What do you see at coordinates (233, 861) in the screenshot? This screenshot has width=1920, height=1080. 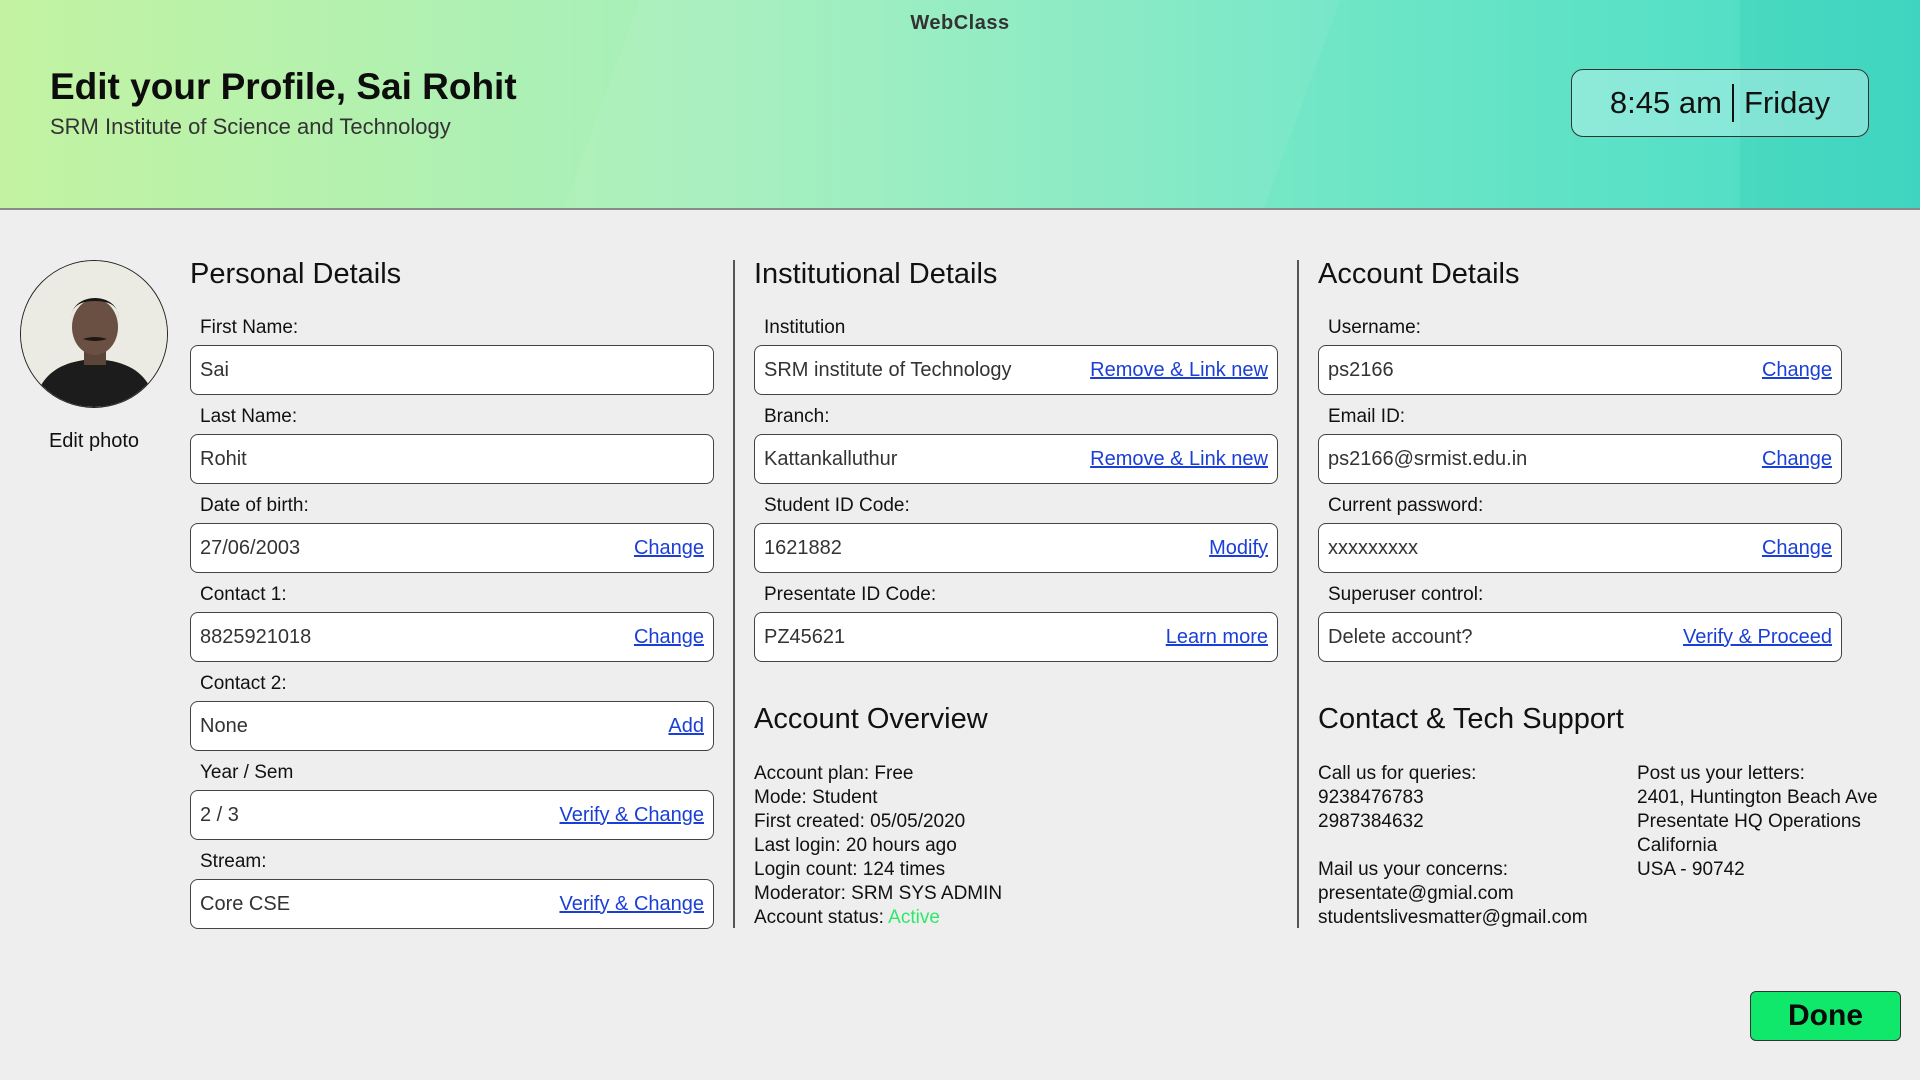 I see `stream-label: Stream:` at bounding box center [233, 861].